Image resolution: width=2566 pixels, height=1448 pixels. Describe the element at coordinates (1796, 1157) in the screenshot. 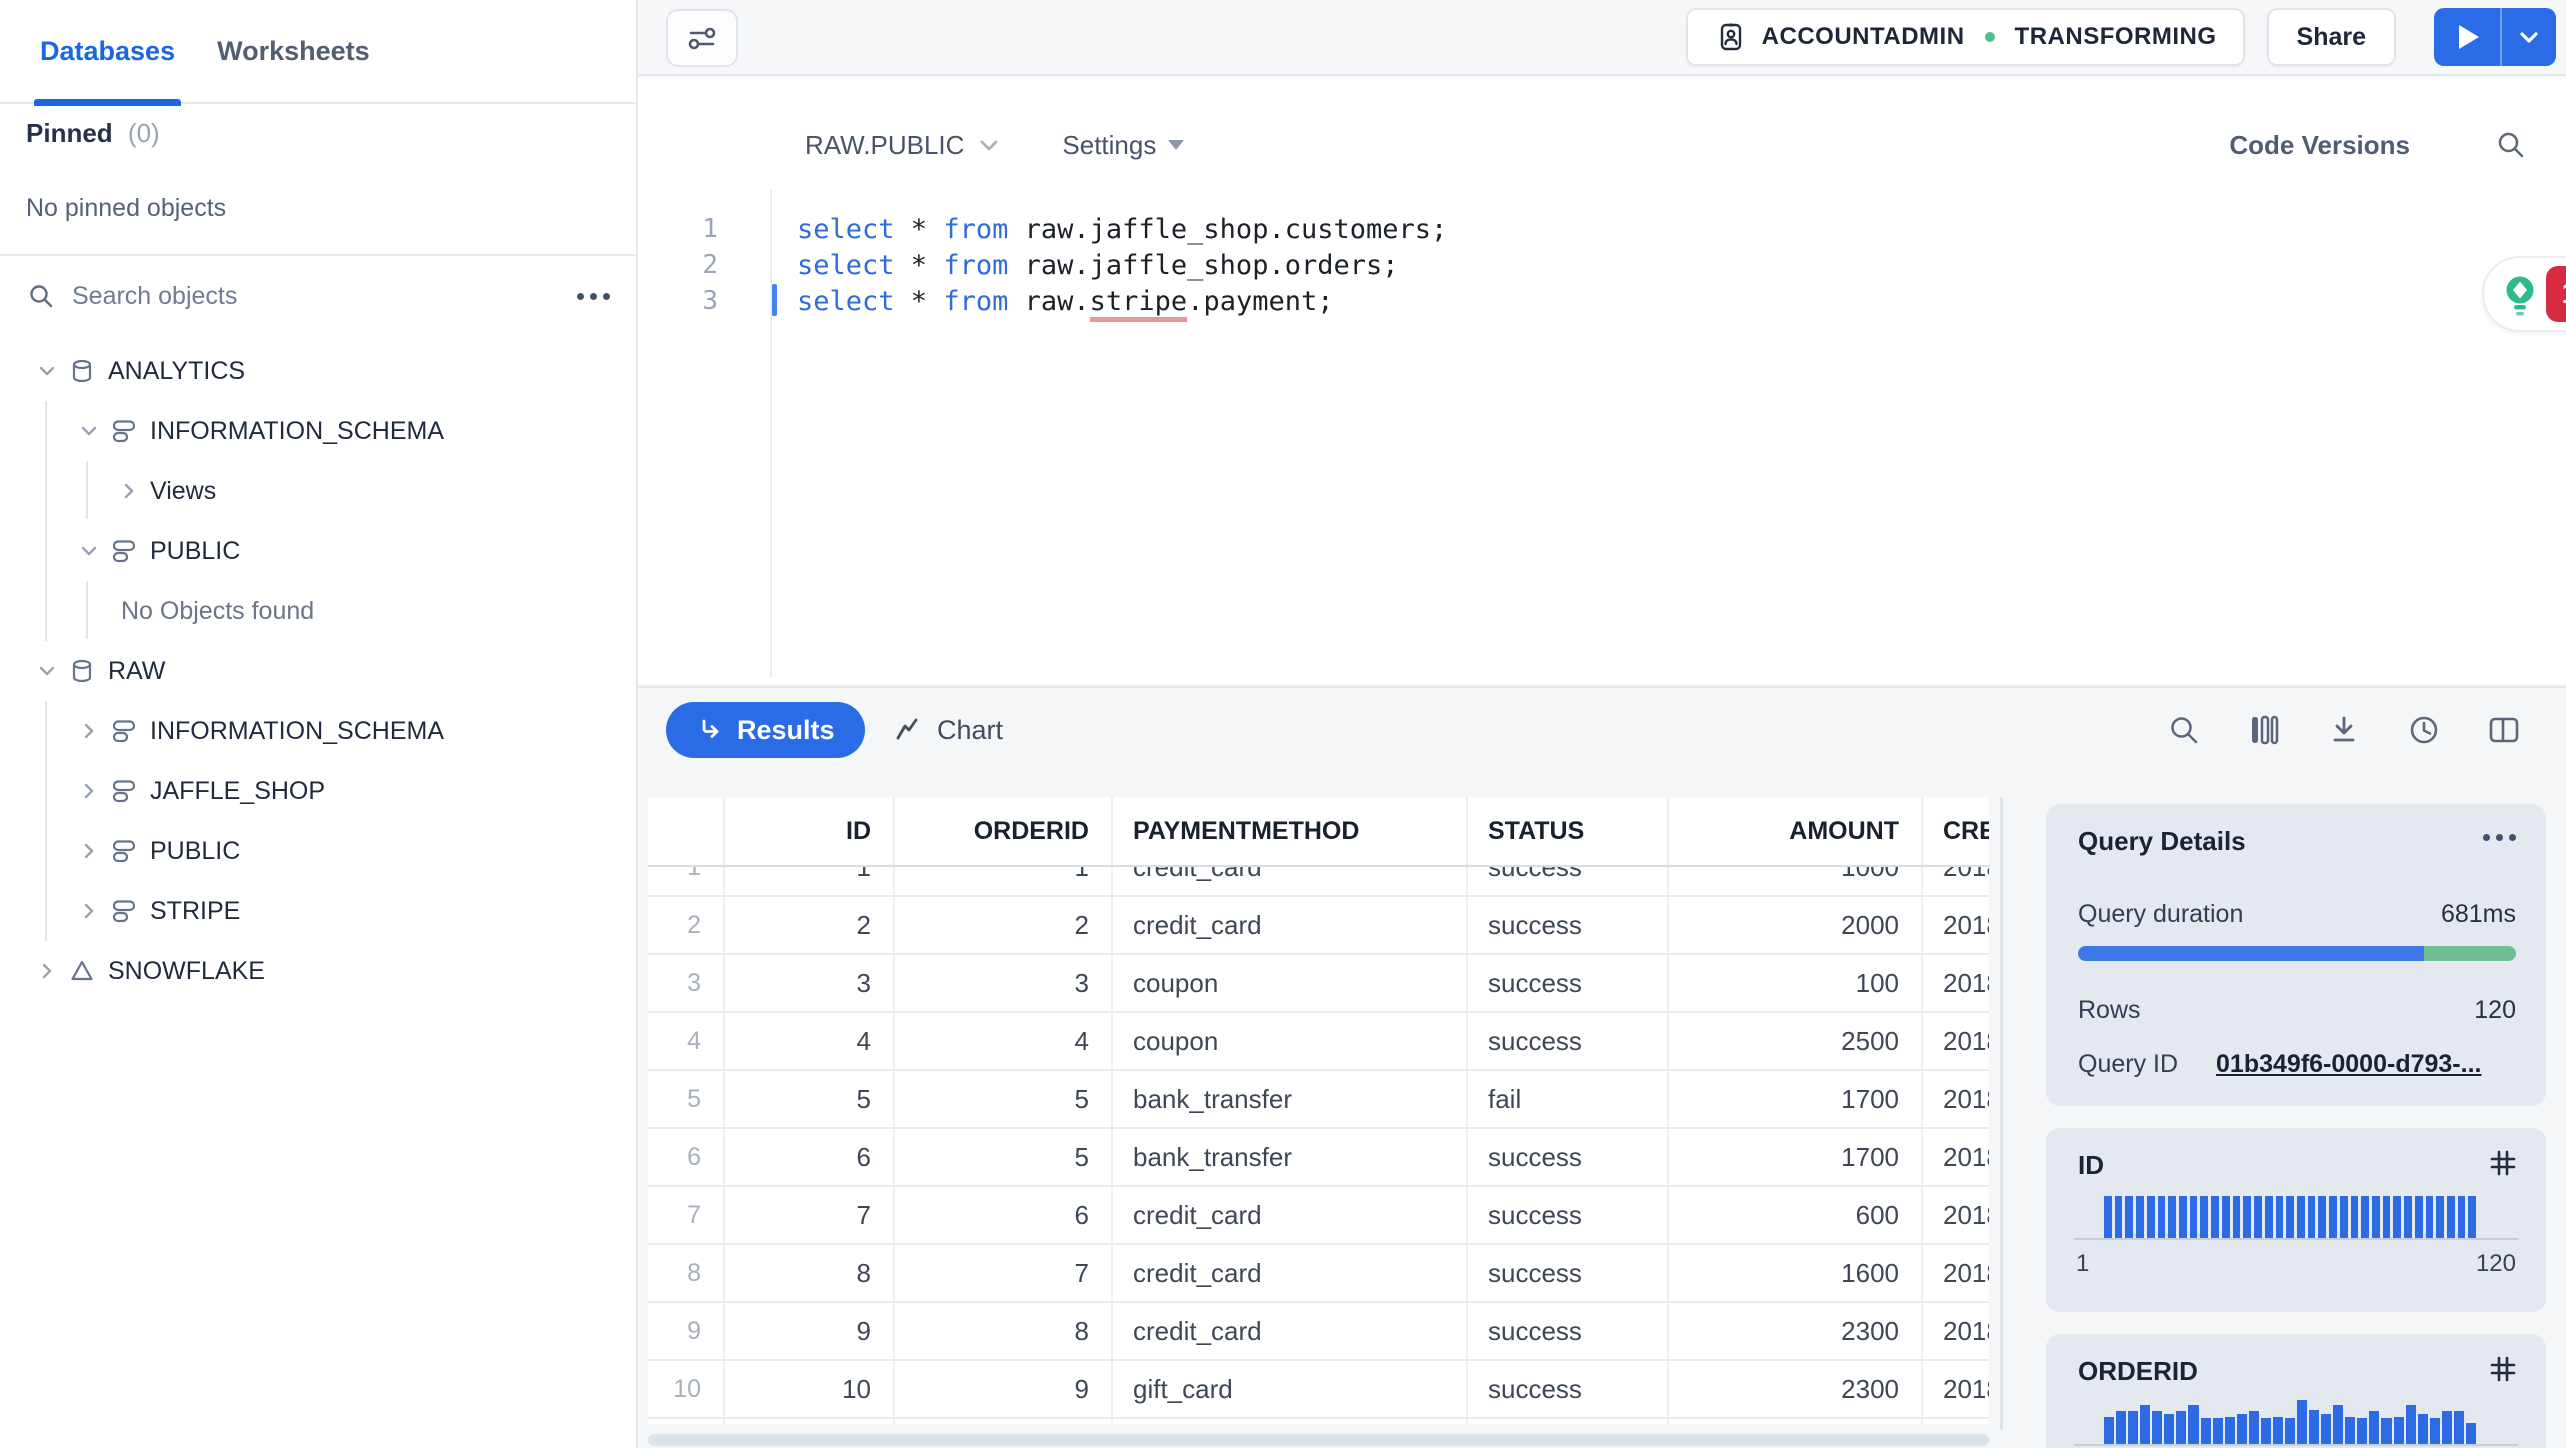

I see `table-cell: 1700` at that location.